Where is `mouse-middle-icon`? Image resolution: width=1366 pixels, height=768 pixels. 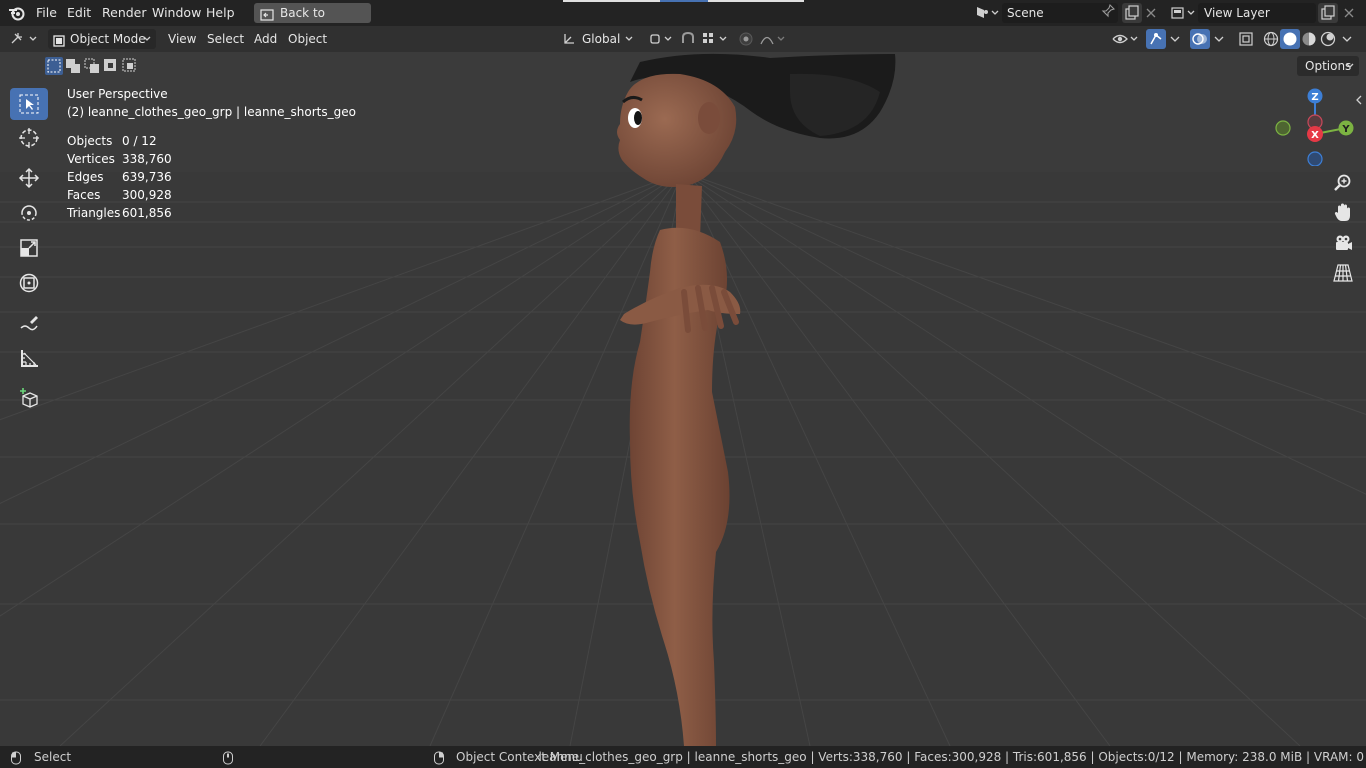 mouse-middle-icon is located at coordinates (228, 759).